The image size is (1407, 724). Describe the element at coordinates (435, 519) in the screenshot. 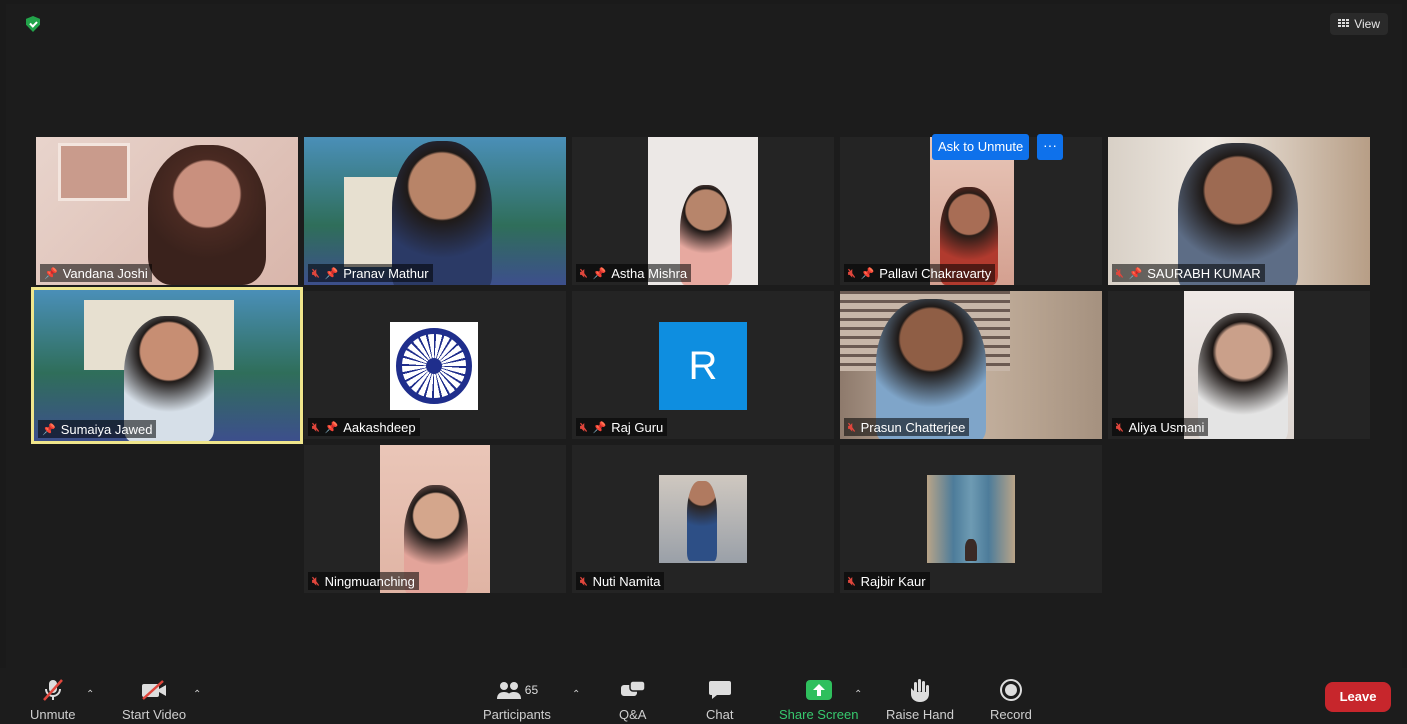

I see `video-tile-ningmuanching: 🔇︎ Ningmuanching` at that location.